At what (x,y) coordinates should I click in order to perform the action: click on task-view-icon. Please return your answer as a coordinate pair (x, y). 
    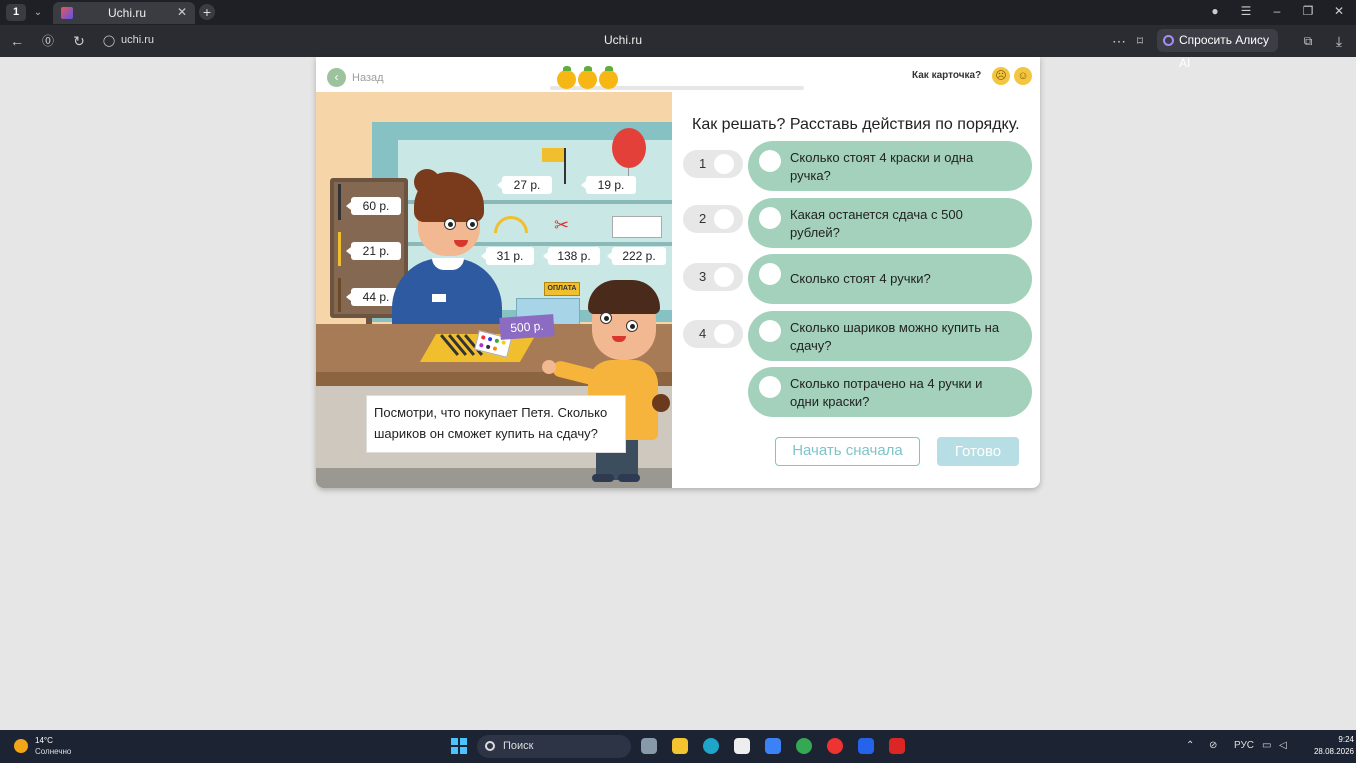
    Looking at the image, I should click on (649, 746).